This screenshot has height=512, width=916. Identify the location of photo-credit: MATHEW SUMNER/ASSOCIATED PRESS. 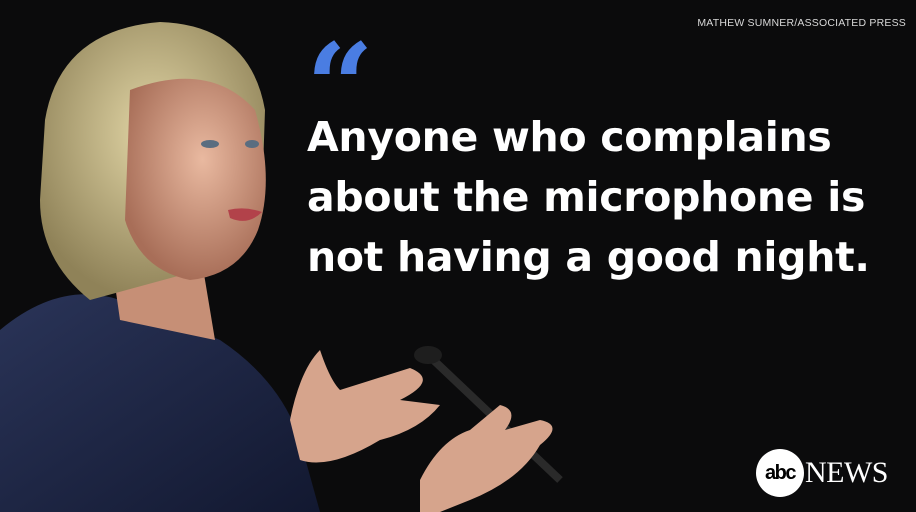
(801, 23).